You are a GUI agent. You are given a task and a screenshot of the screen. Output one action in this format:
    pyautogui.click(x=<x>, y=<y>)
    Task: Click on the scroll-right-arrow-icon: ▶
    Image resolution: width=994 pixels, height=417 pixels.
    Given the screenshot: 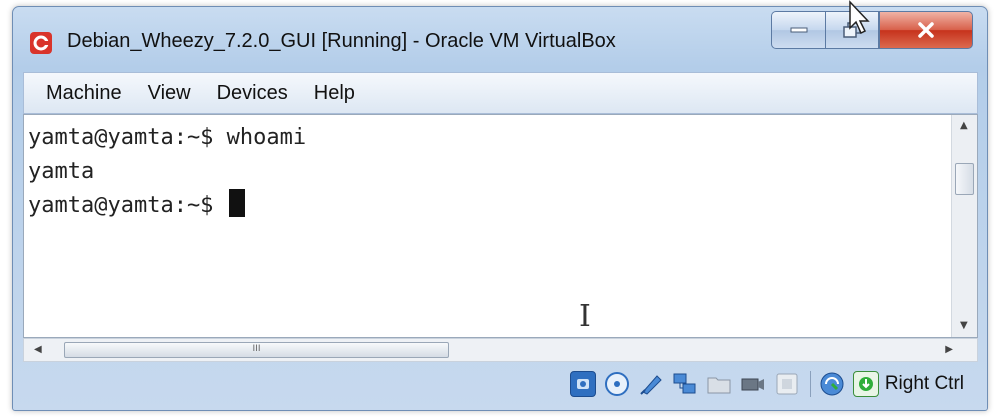 What is the action you would take?
    pyautogui.click(x=949, y=350)
    